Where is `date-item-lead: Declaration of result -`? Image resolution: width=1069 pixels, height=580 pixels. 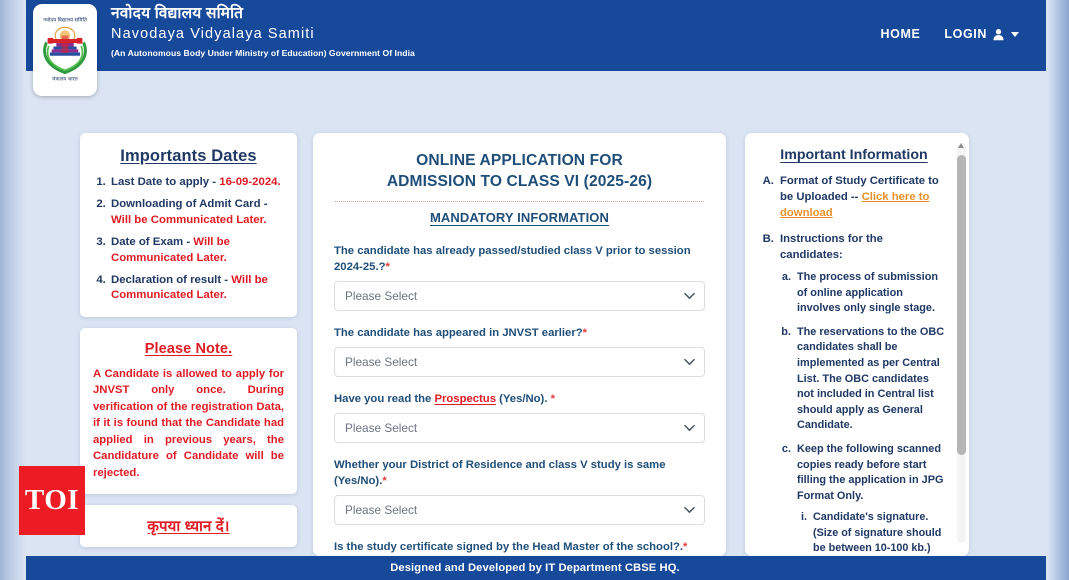
date-item-lead: Declaration of result - is located at coordinates (171, 280).